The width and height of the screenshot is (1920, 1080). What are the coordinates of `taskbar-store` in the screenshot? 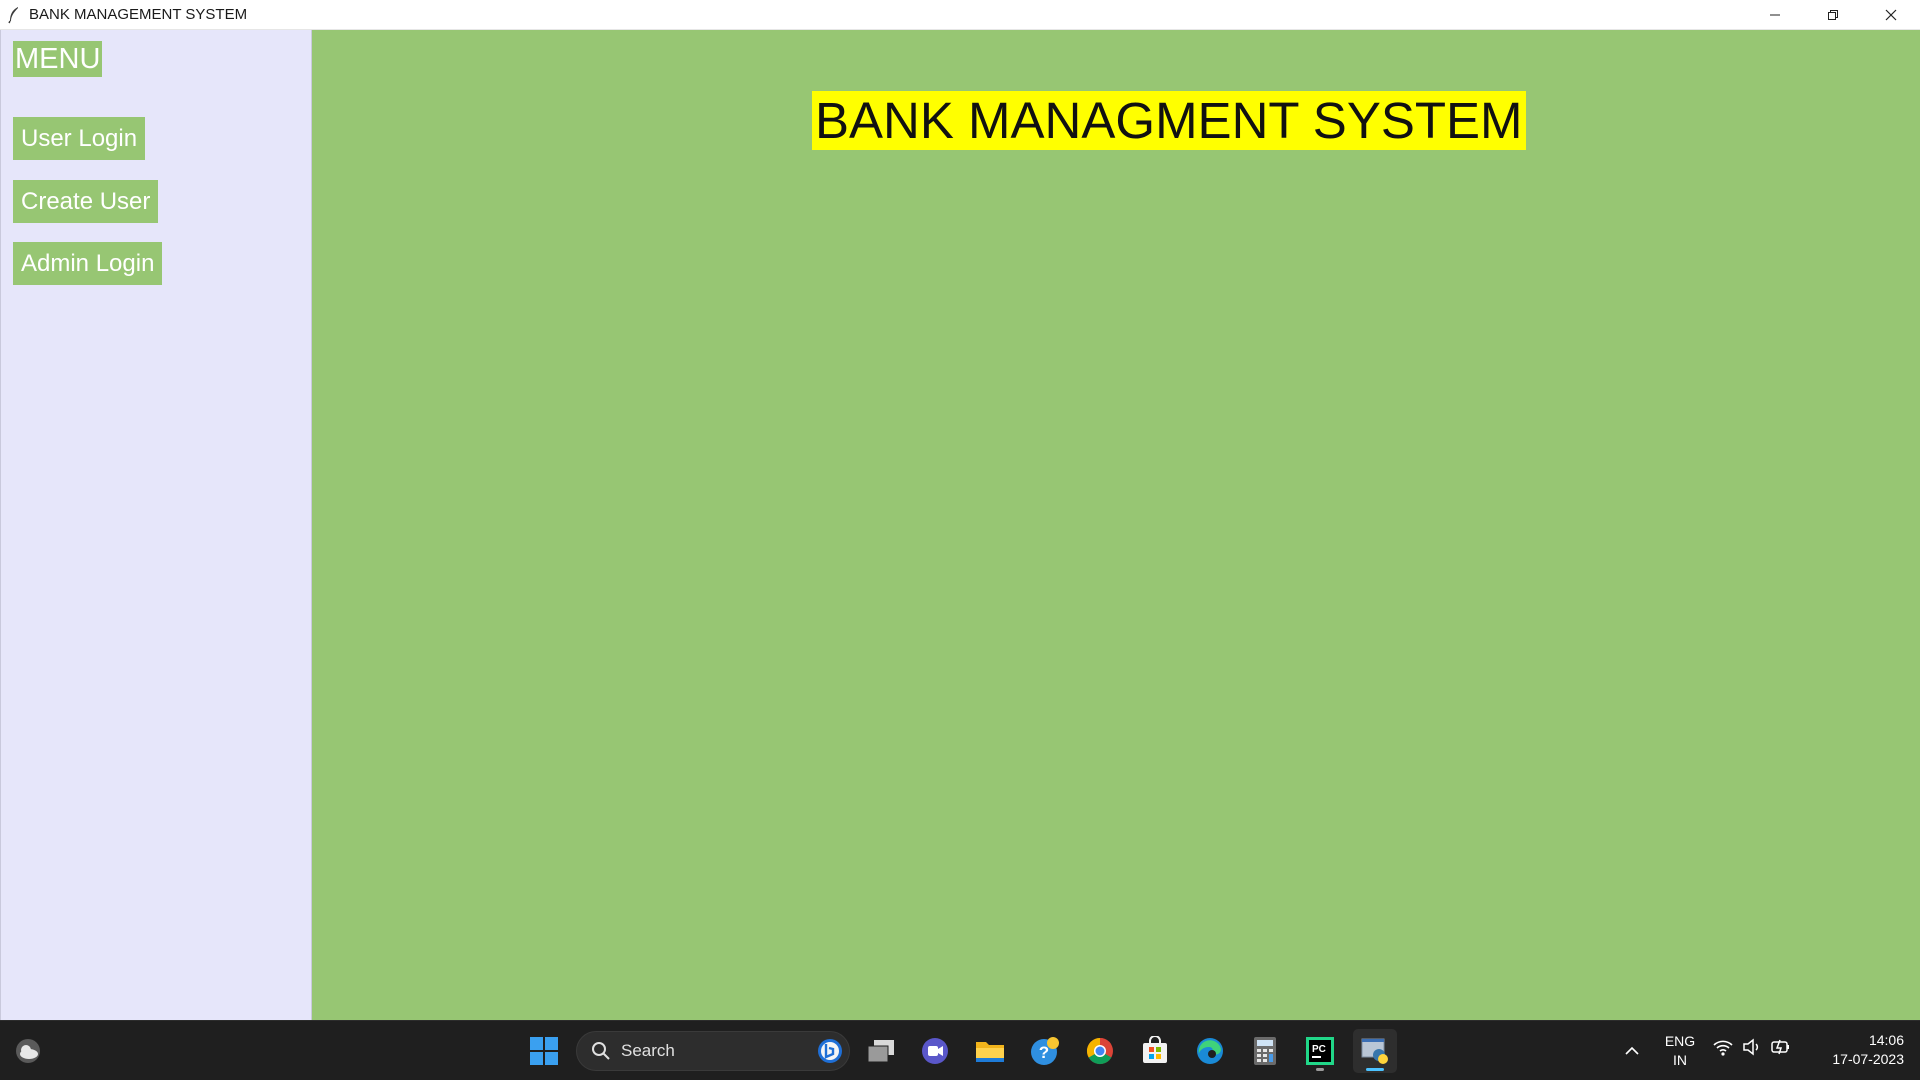 It's located at (1155, 1051).